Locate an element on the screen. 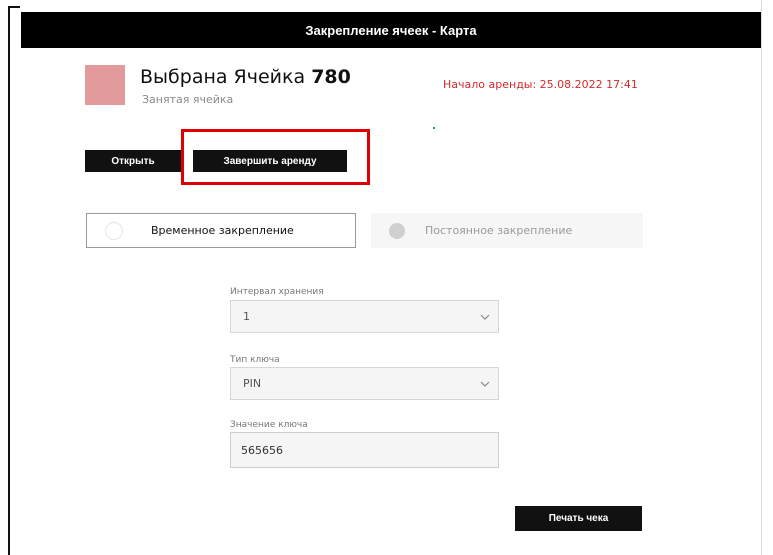  frame-right-border is located at coordinates (761, 277).